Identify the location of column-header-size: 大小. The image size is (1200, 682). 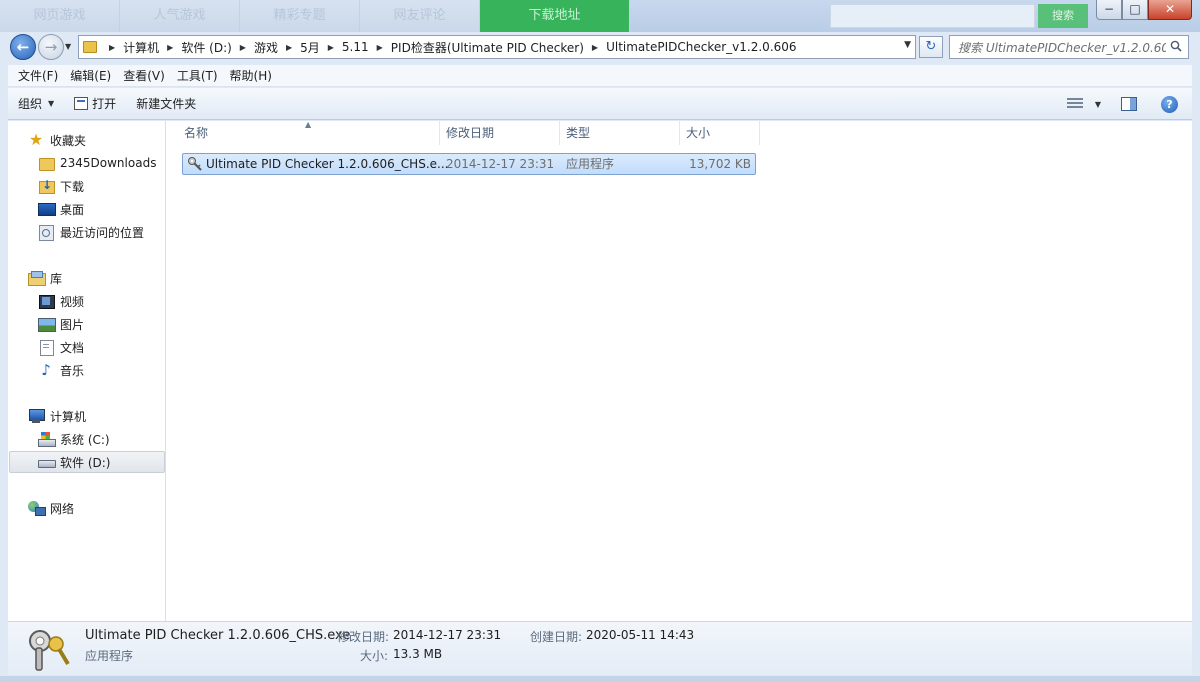
(720, 133).